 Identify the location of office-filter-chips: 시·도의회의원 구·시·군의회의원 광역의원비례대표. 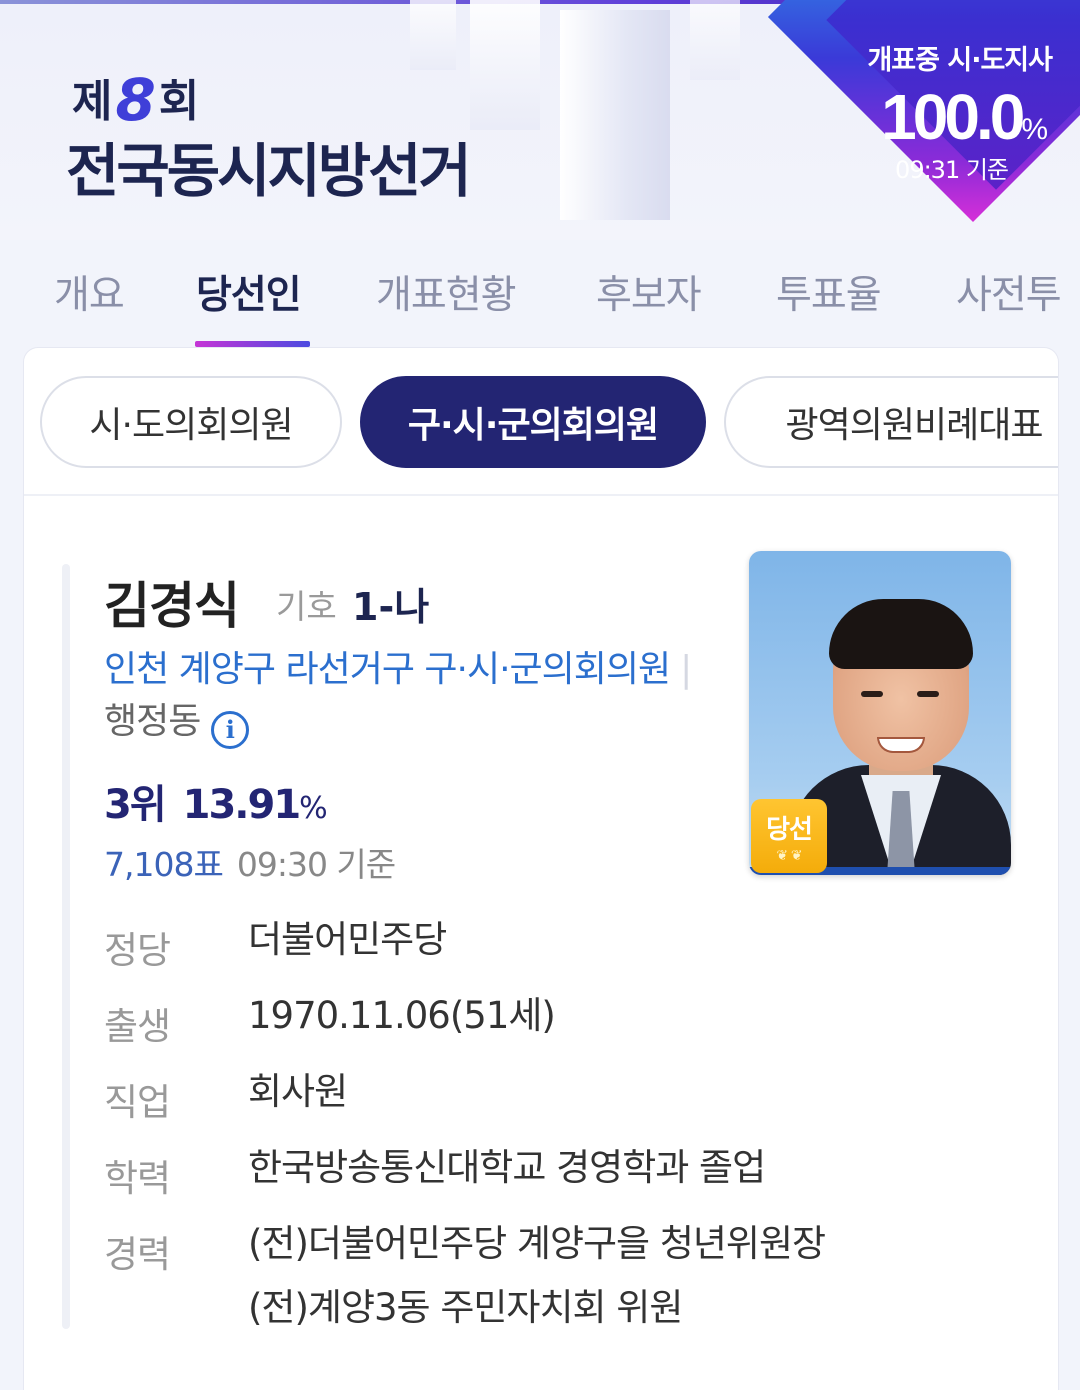
(541, 422).